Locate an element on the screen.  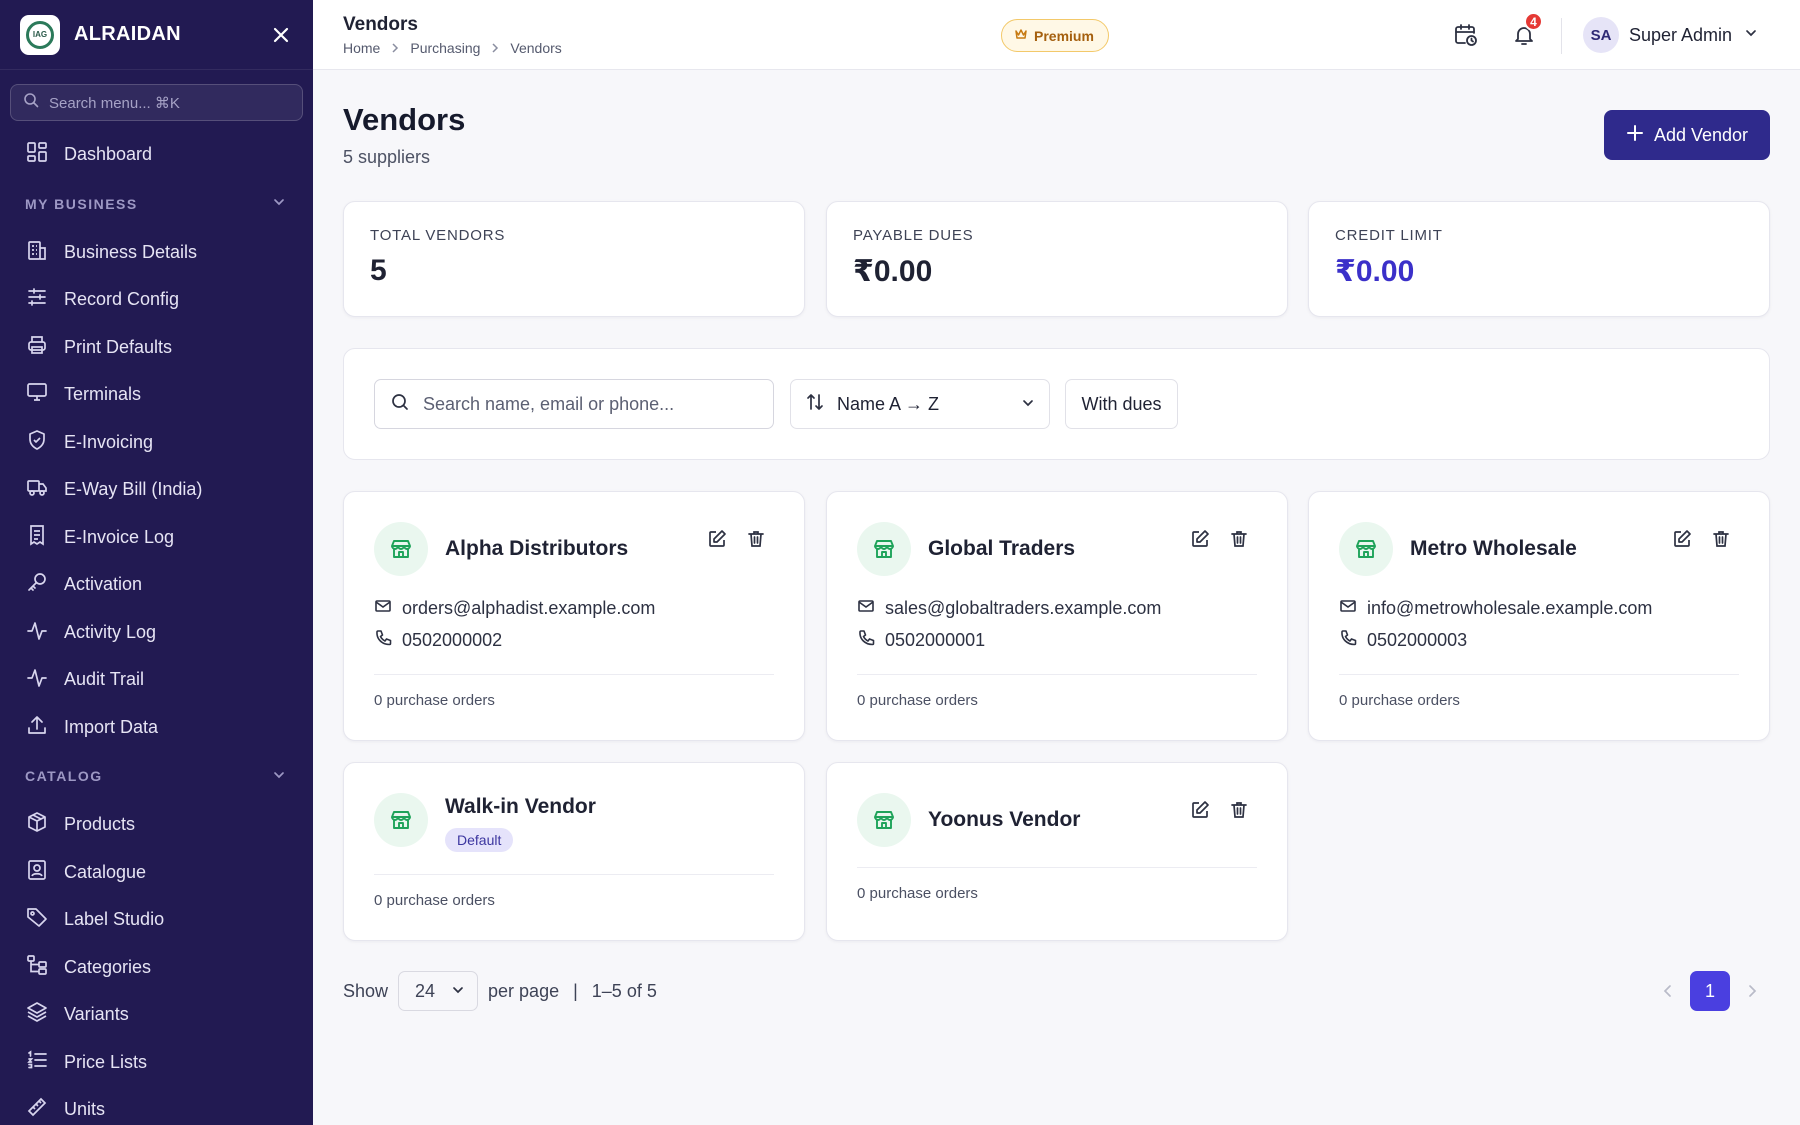
upload-icon is located at coordinates (37, 727).